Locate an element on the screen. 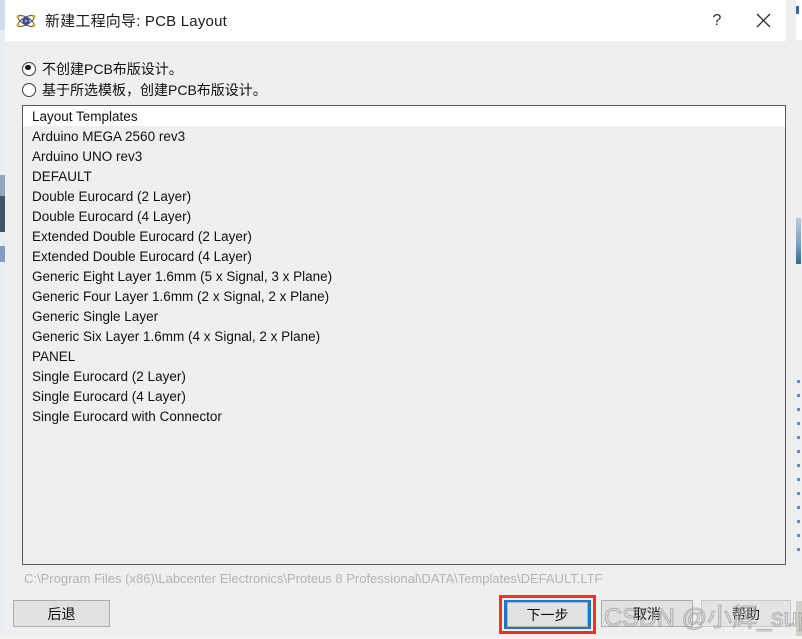  dialog-footer: 后退 下一步 取消 帮助 is located at coordinates (398, 617).